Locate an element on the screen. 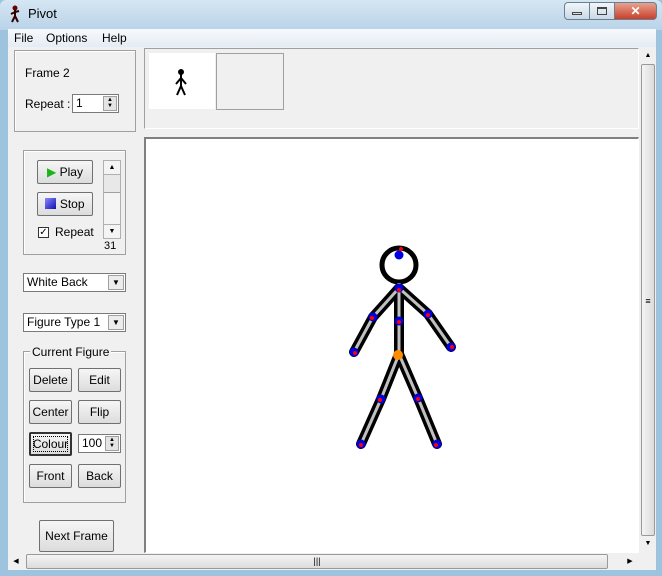 The image size is (662, 576). play-icon: ▶ is located at coordinates (52, 172).